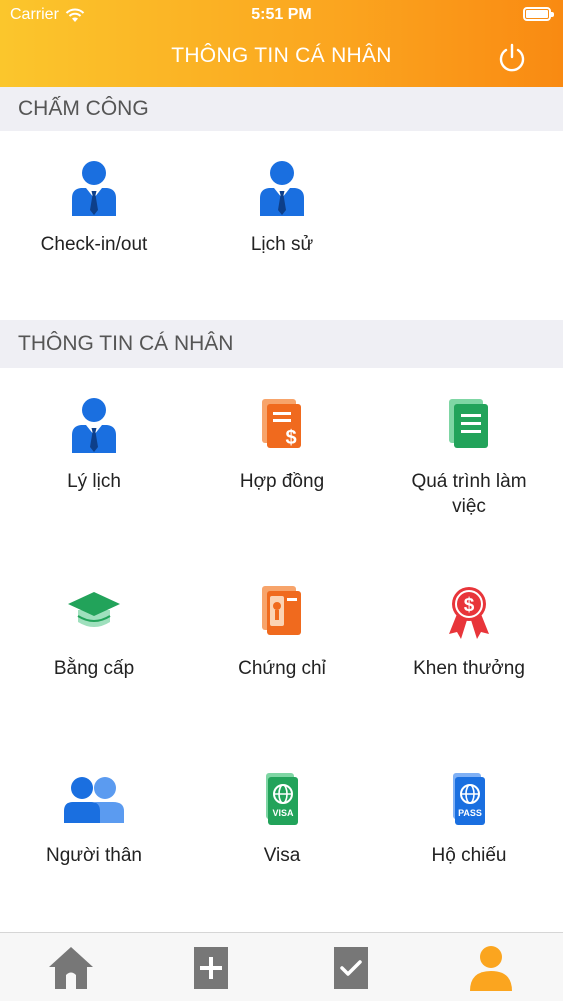 The height and width of the screenshot is (1001, 563). I want to click on tile-label: Bằng cấp, so click(94, 668).